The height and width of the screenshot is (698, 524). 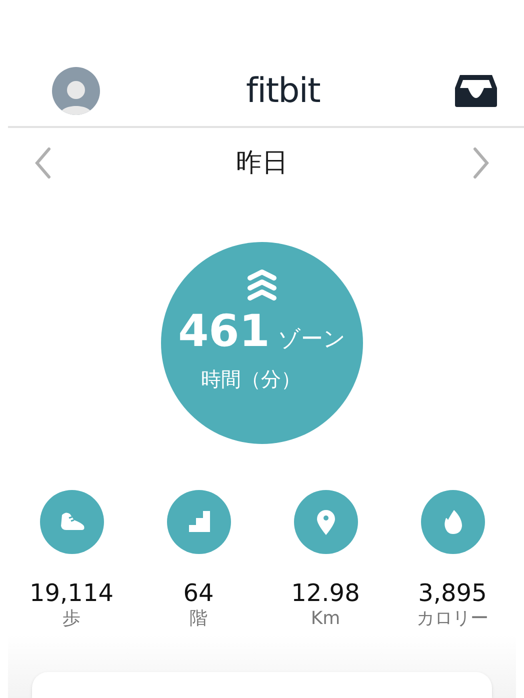 I want to click on stat-value: 3,895, so click(x=452, y=593).